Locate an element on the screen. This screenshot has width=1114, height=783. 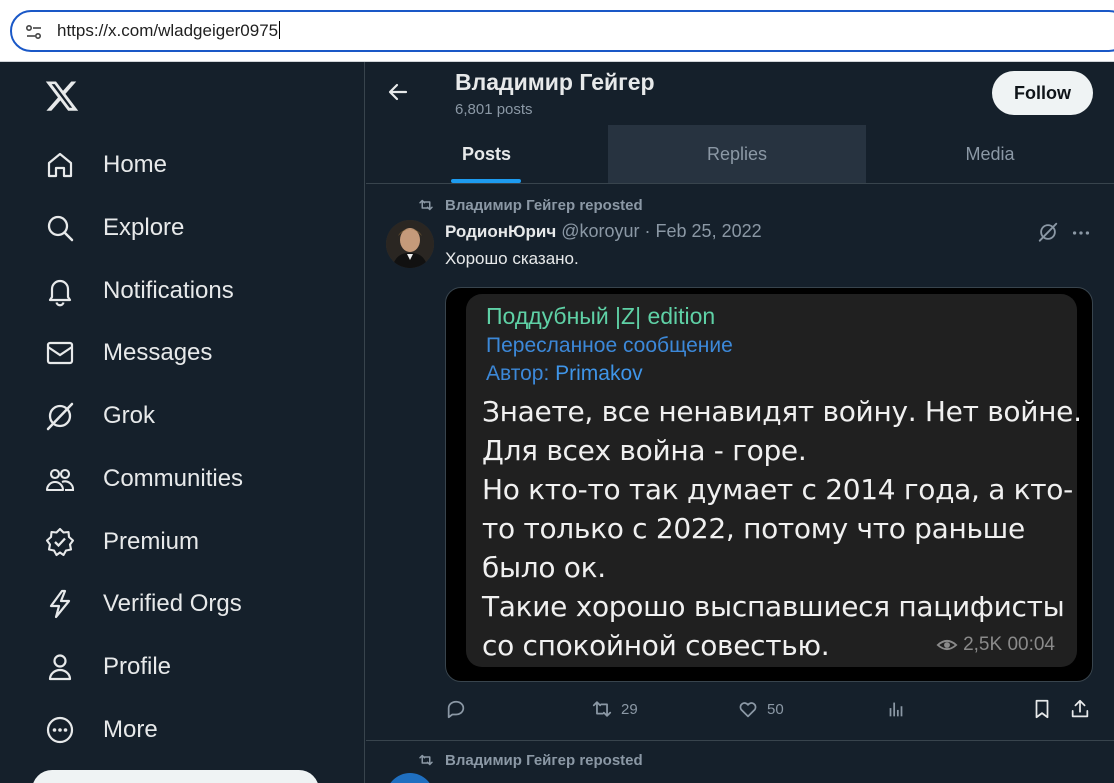
tab-posts-label: Posts is located at coordinates (486, 153).